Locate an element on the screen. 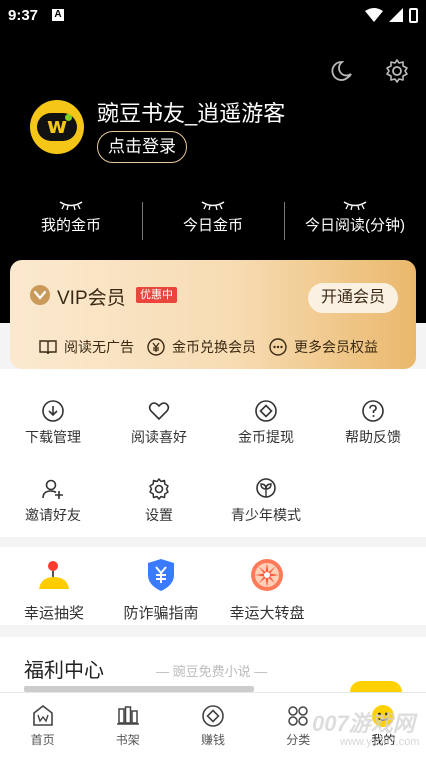  grid-item-label: 帮助反馈 is located at coordinates (373, 437).